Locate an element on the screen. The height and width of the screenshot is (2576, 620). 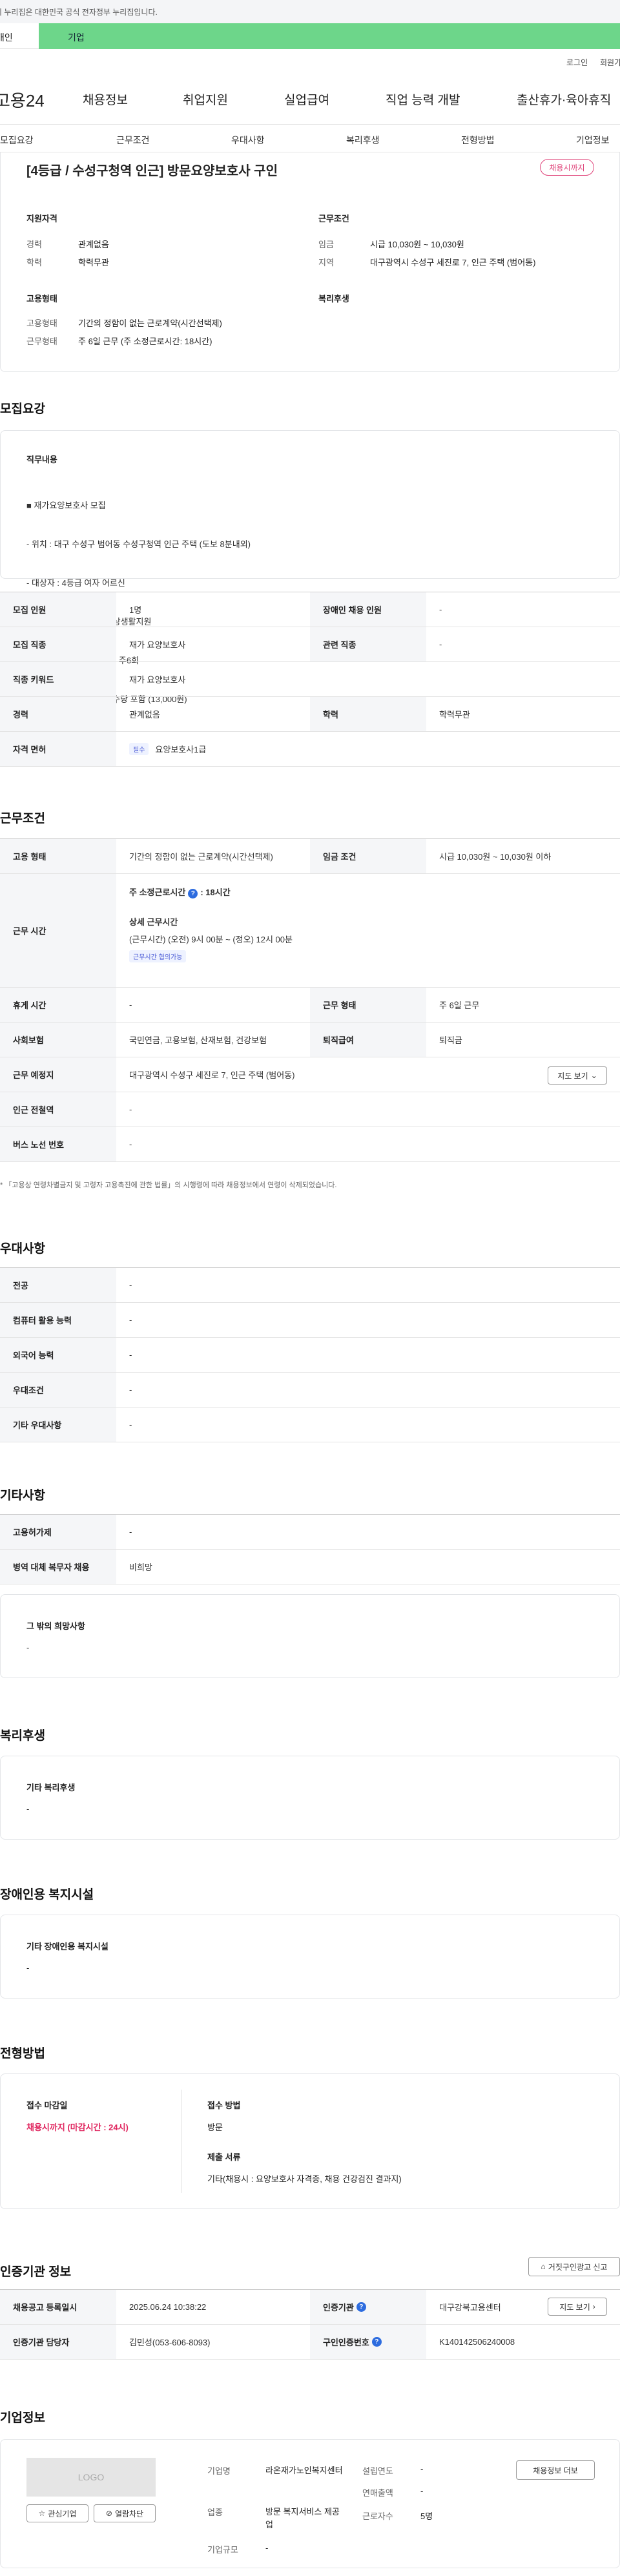
etc-table: 고용허가제 - 병역 대체 복무자 채용 비희망 is located at coordinates (310, 1549).